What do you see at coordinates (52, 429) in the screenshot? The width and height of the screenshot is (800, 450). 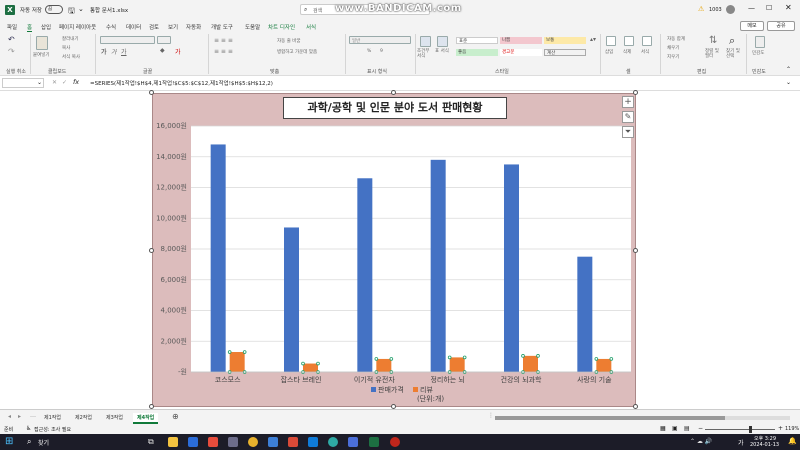 I see `accessibility-status: 접근성: 조사 필요` at bounding box center [52, 429].